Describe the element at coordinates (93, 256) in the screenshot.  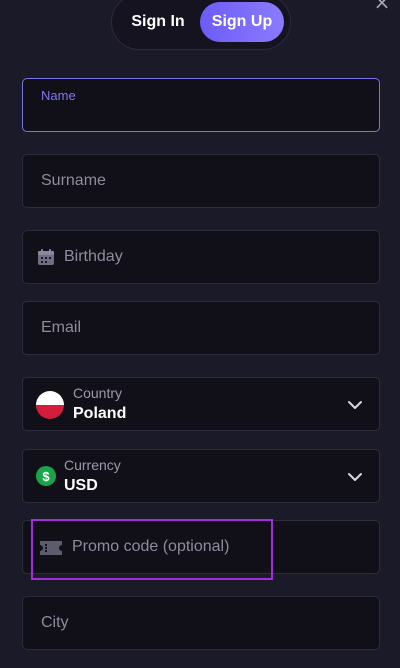
I see `birthday-placeholder: Birthday` at that location.